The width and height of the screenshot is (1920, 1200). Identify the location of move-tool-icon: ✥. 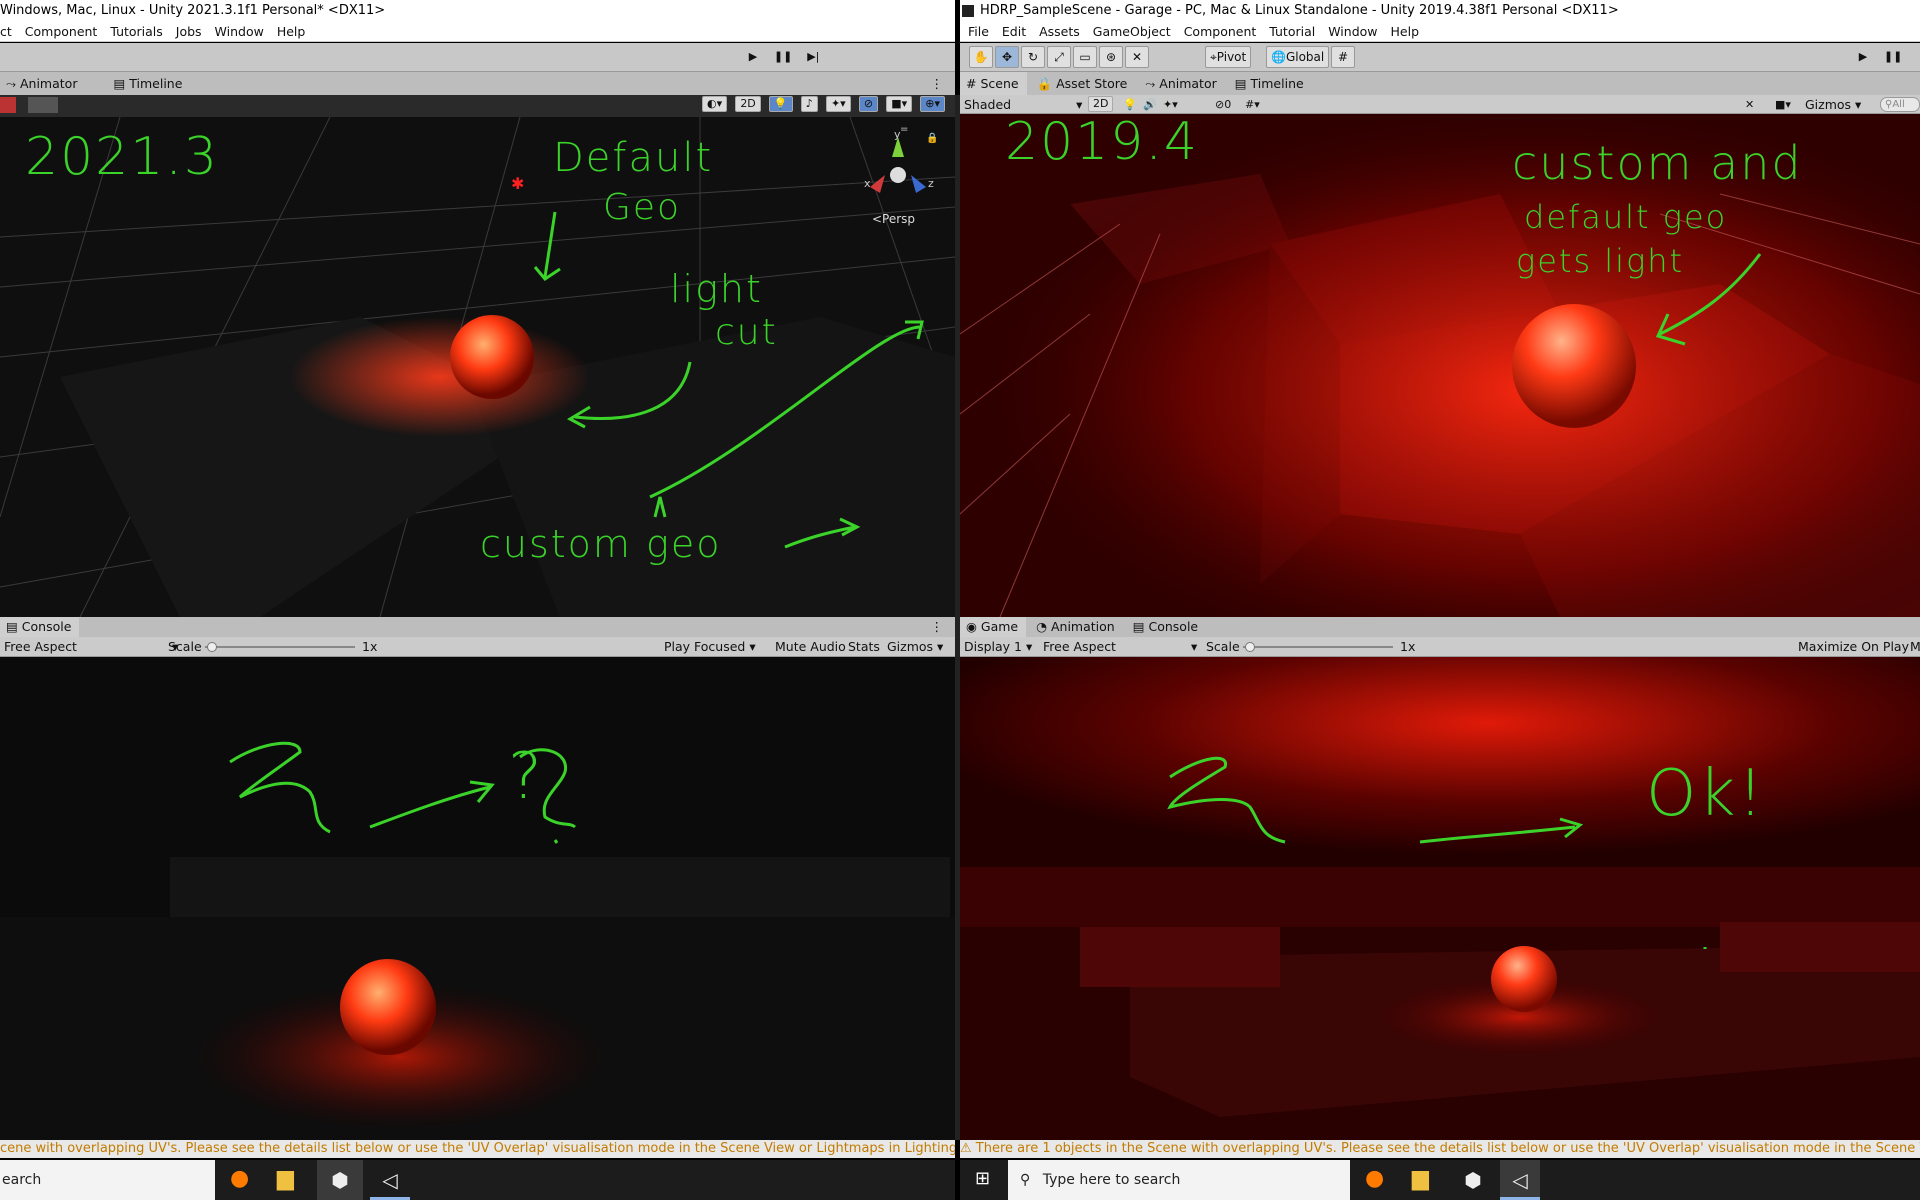
(1007, 57).